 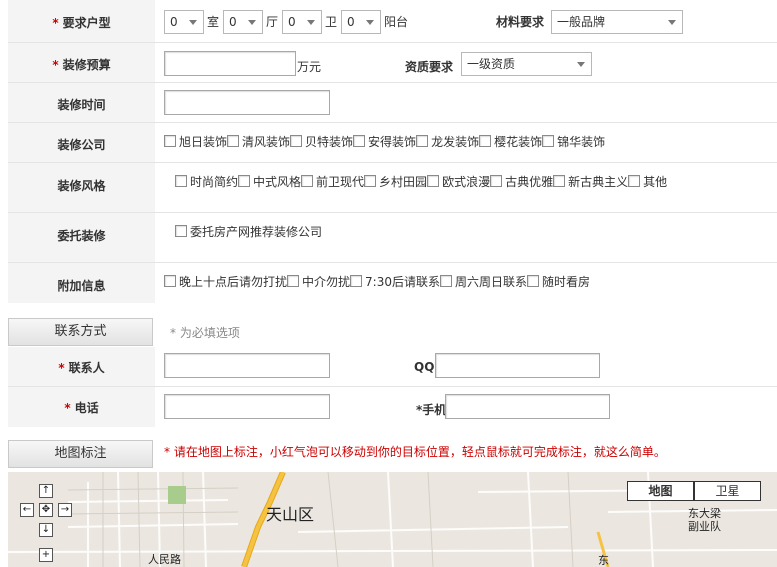 What do you see at coordinates (46, 491) in the screenshot?
I see `pan-up-icon: ↑` at bounding box center [46, 491].